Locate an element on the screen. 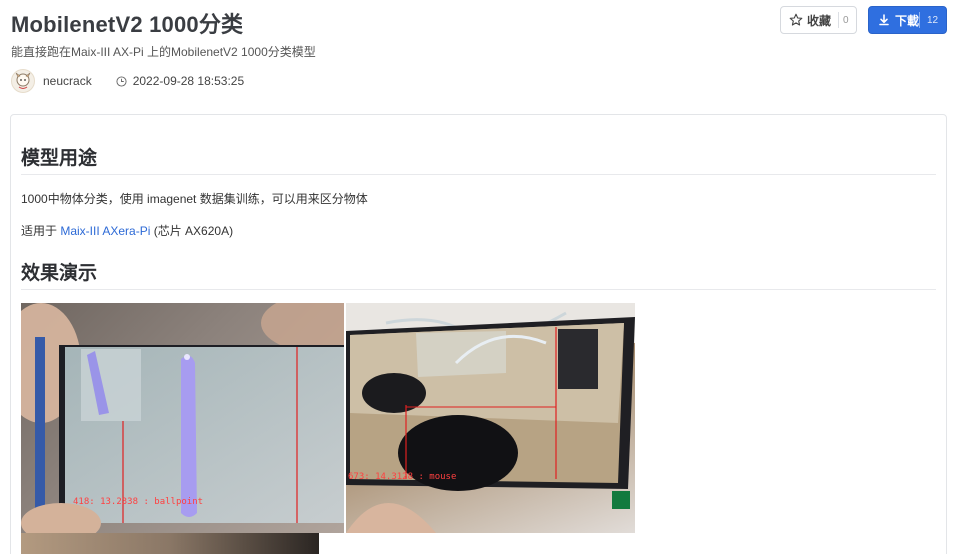 This screenshot has width=953, height=554. star-icon is located at coordinates (796, 19).